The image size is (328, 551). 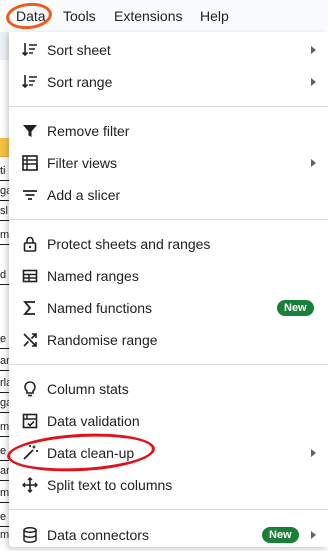 I want to click on database-icon, so click(x=30, y=535).